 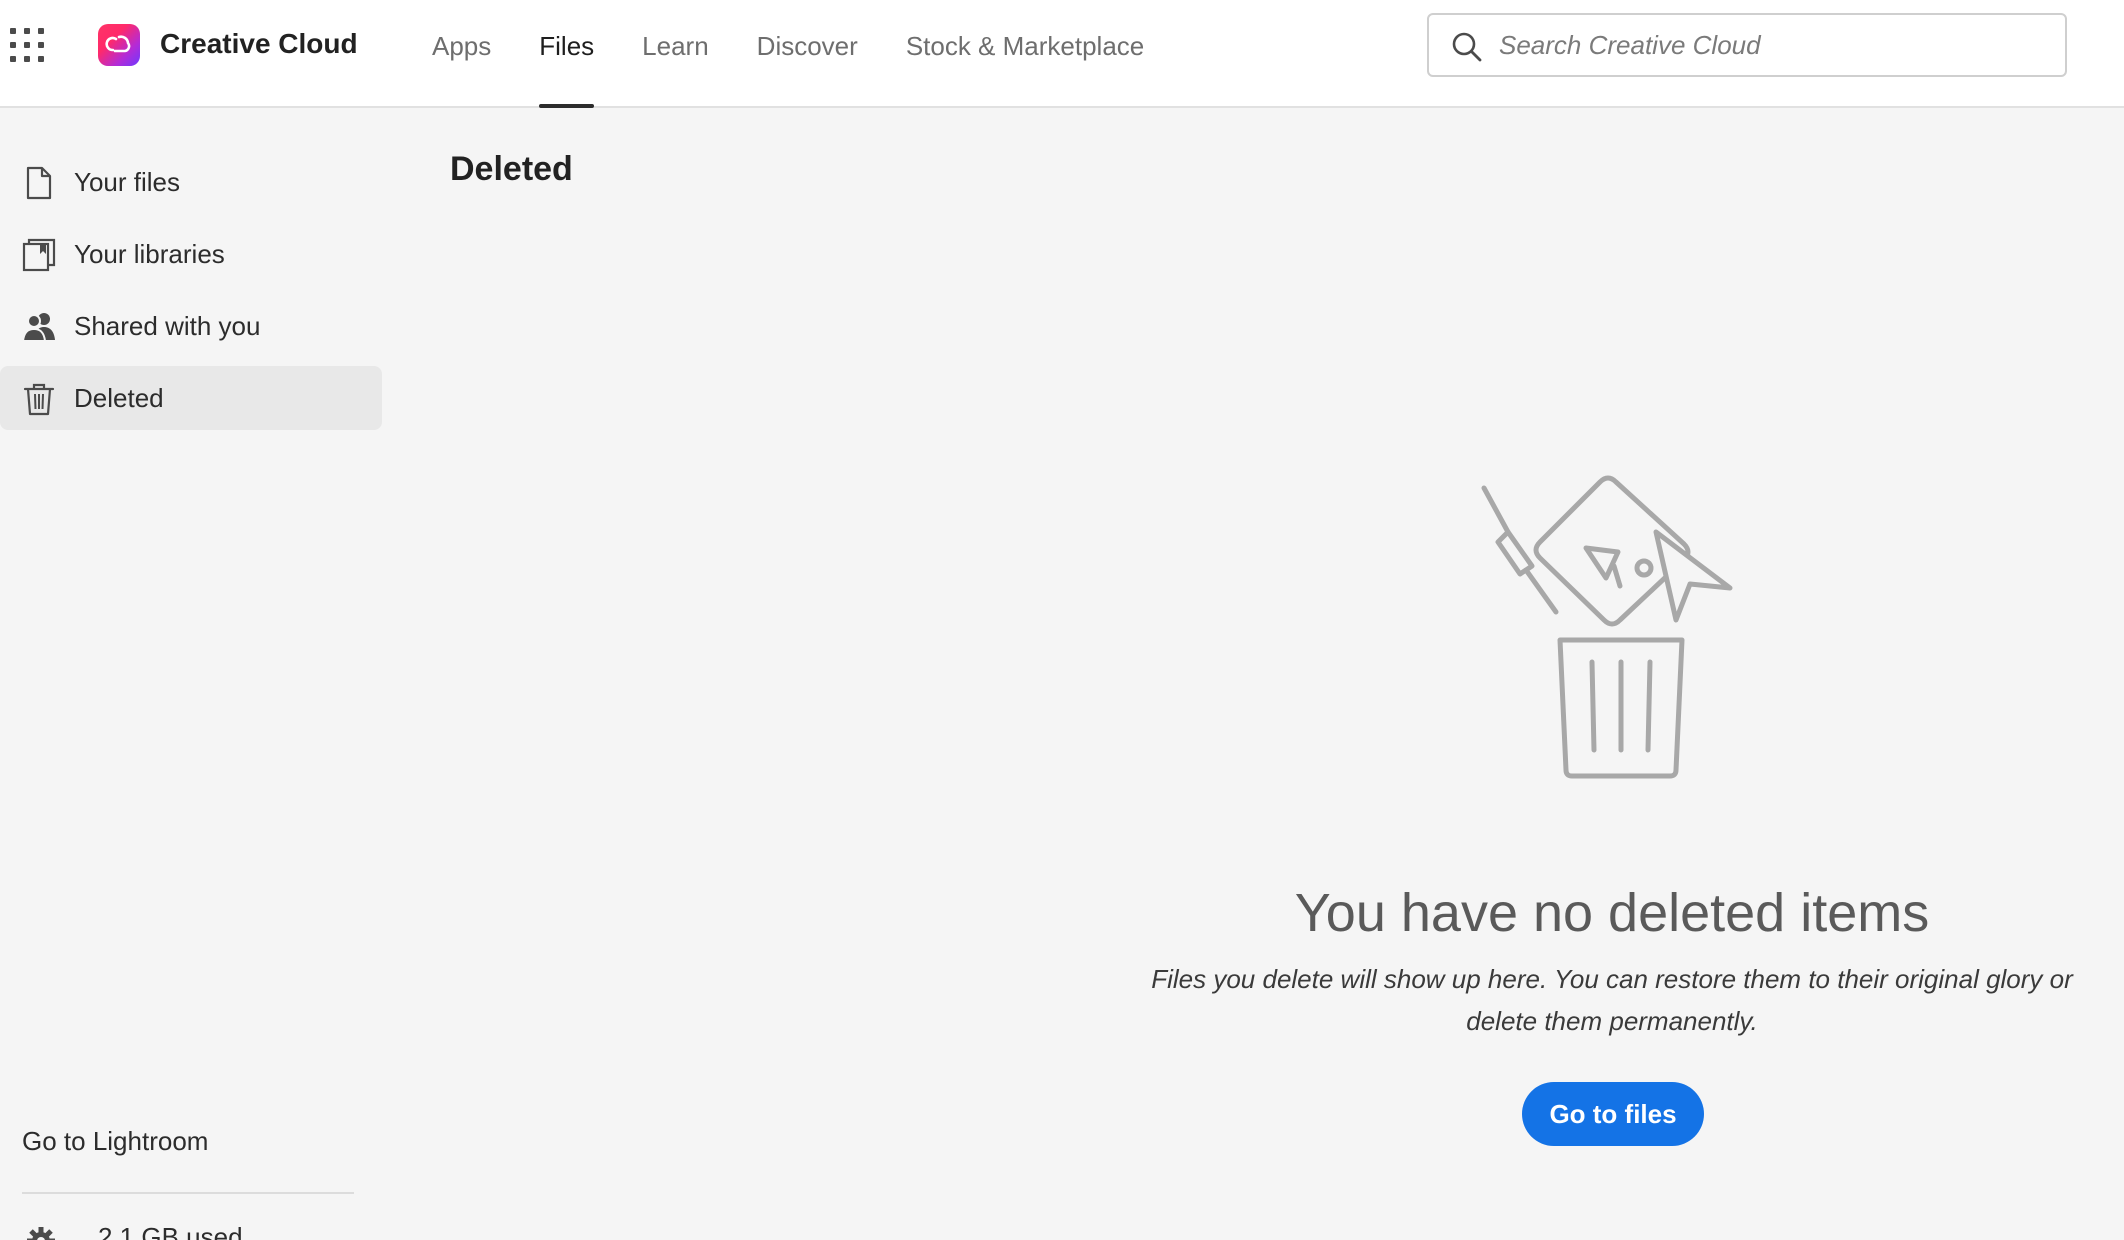 I want to click on libraries-icon, so click(x=39, y=255).